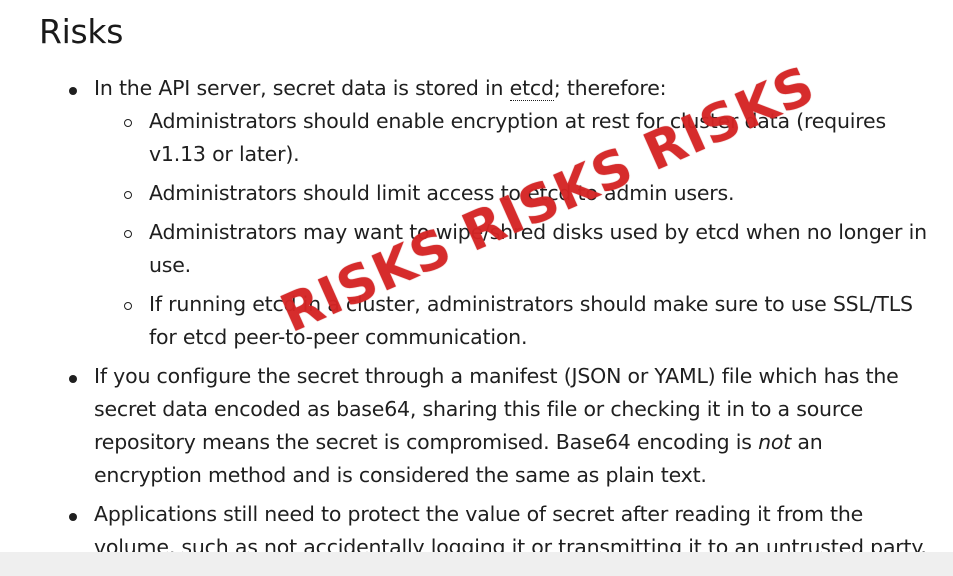 The height and width of the screenshot is (576, 953). What do you see at coordinates (610, 88) in the screenshot?
I see `list-item-text: ; therefore:` at bounding box center [610, 88].